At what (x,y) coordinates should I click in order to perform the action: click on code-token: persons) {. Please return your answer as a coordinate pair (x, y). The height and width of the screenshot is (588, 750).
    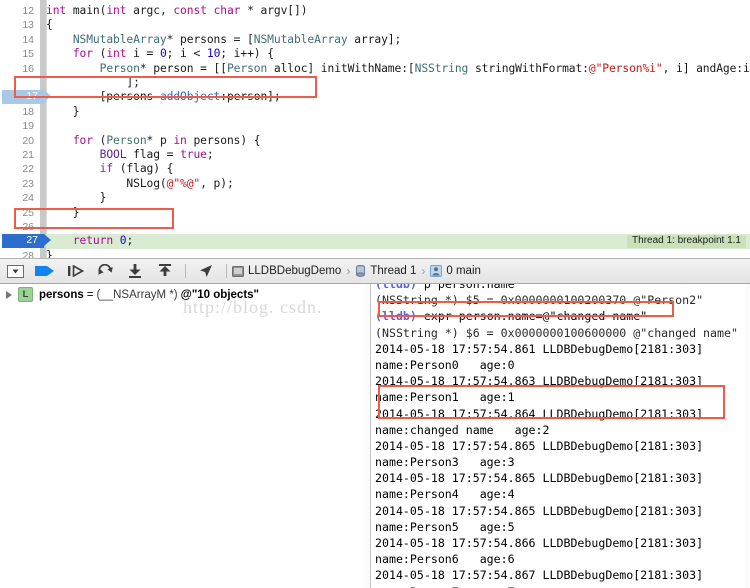
    Looking at the image, I should click on (223, 140).